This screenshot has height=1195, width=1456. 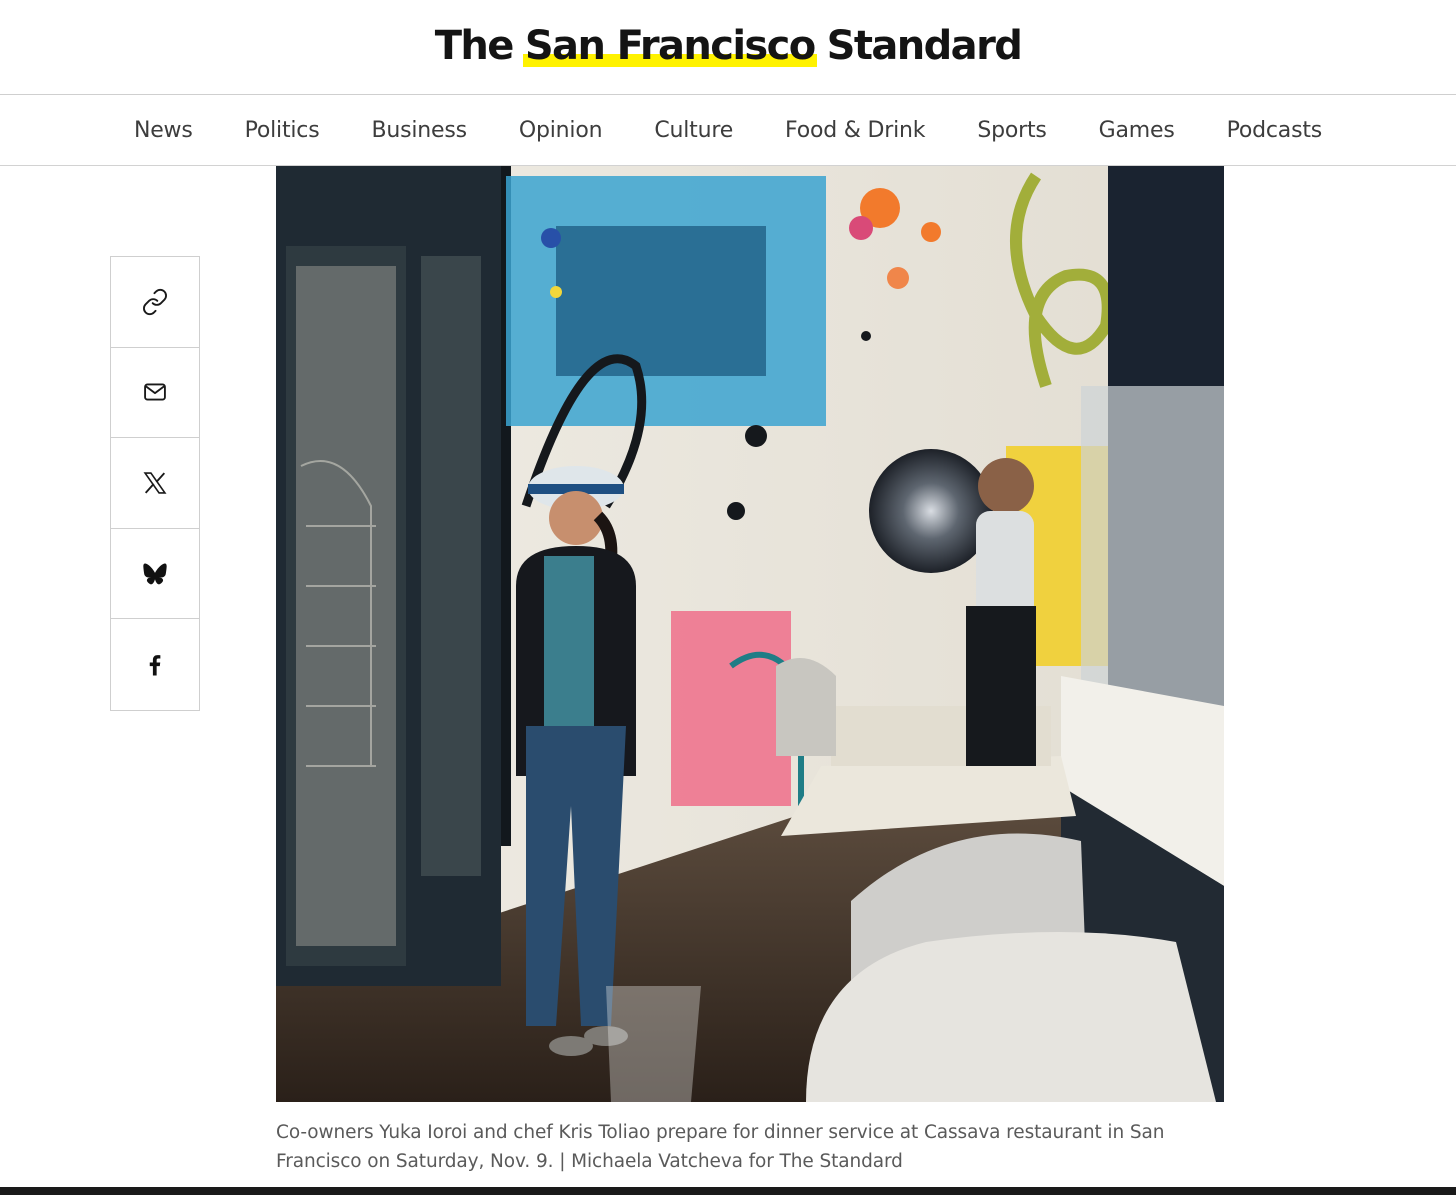 I want to click on nav-item-business: Business, so click(x=418, y=130).